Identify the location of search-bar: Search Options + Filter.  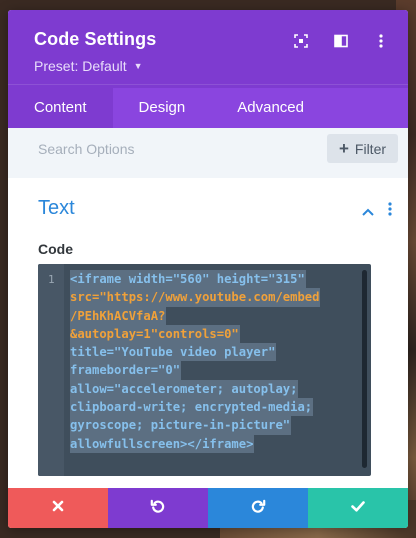
(208, 149).